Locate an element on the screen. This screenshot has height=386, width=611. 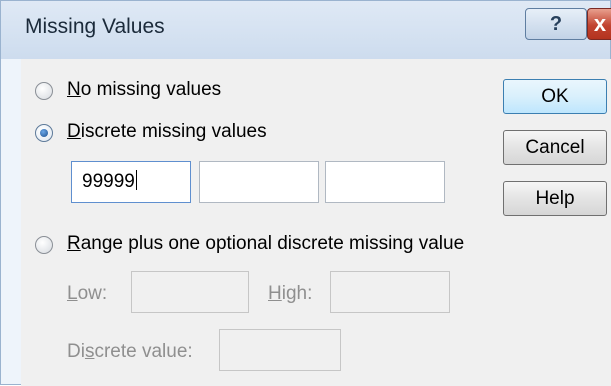
text-caret is located at coordinates (136, 180).